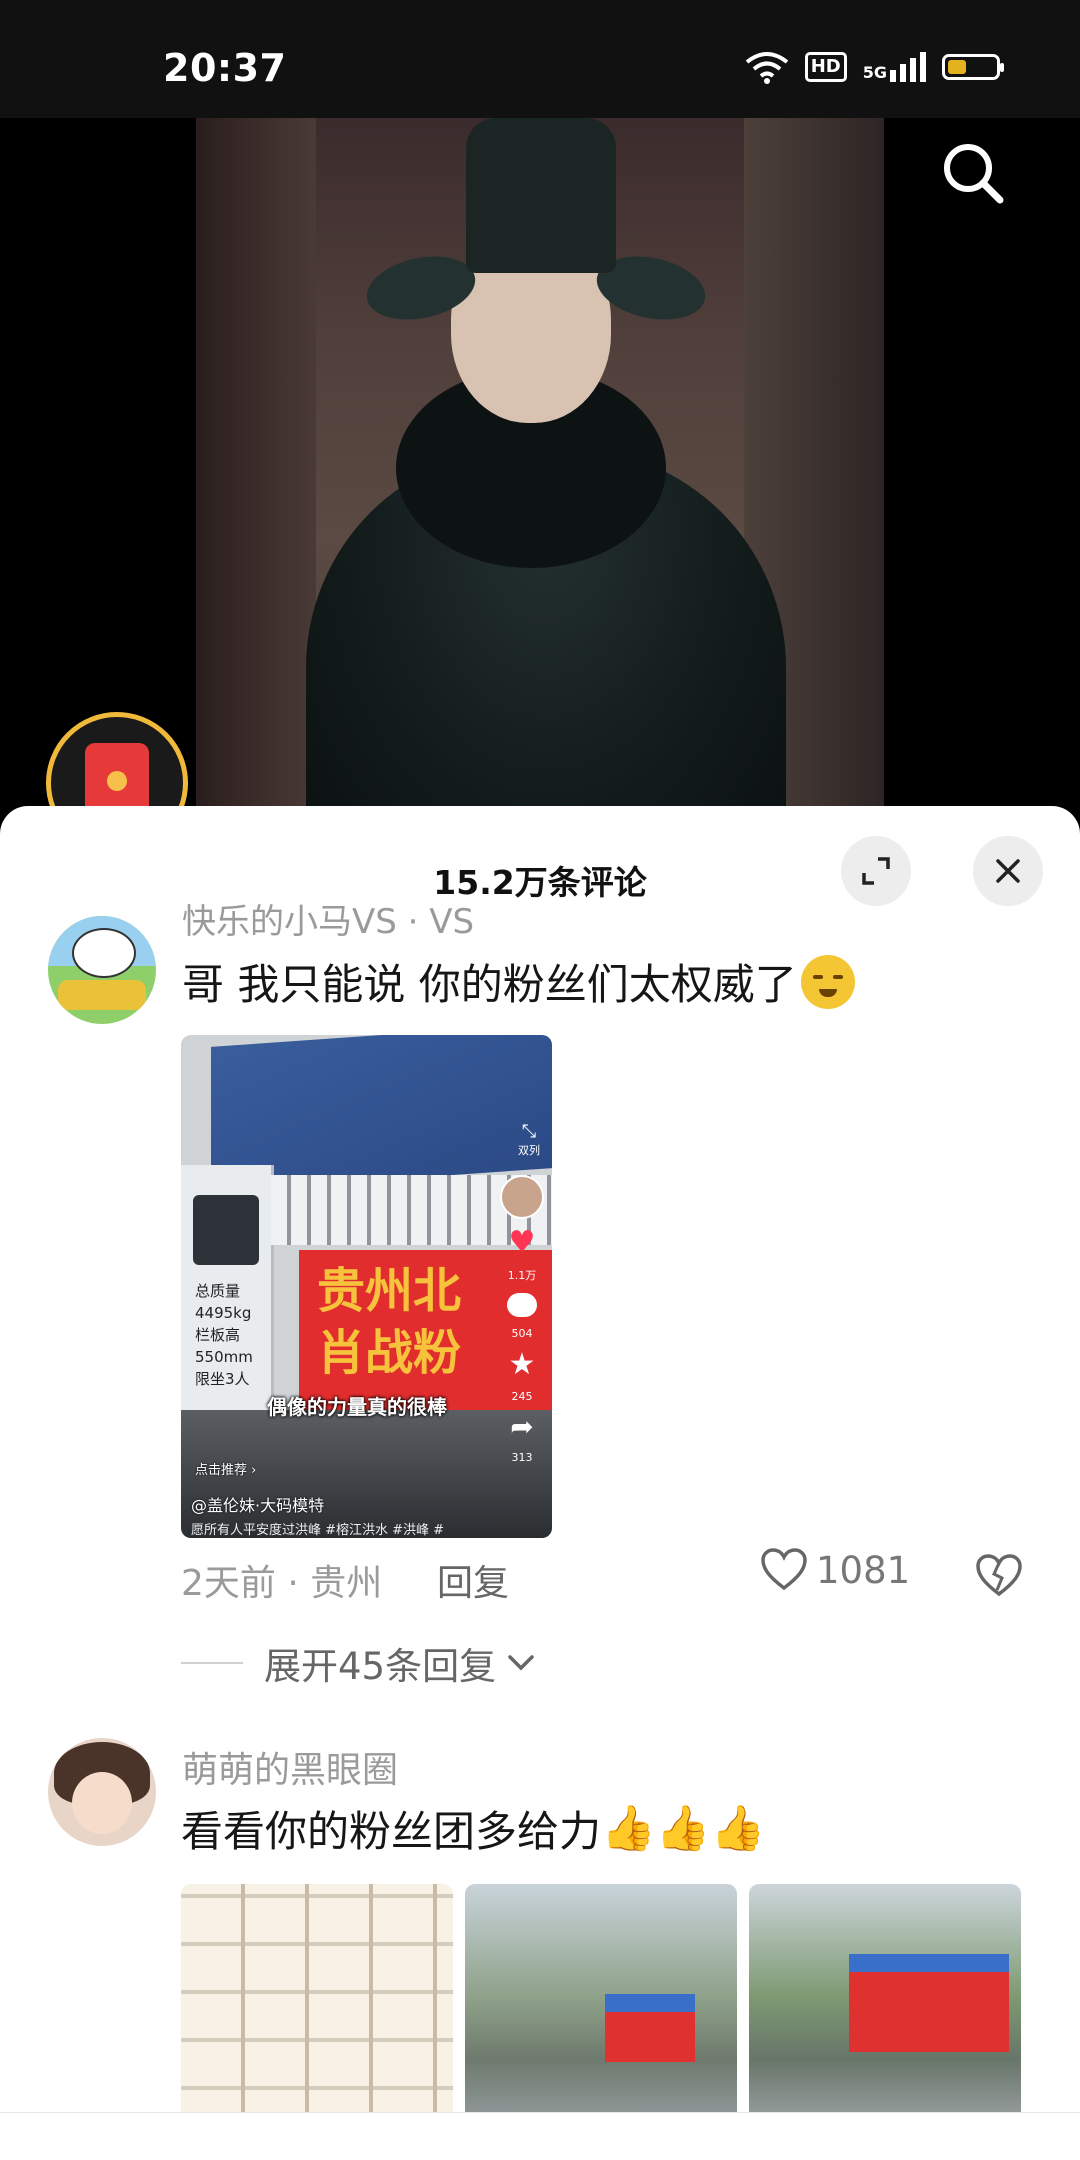 The height and width of the screenshot is (2160, 1080). What do you see at coordinates (784, 1569) in the screenshot?
I see `heart-outline-icon` at bounding box center [784, 1569].